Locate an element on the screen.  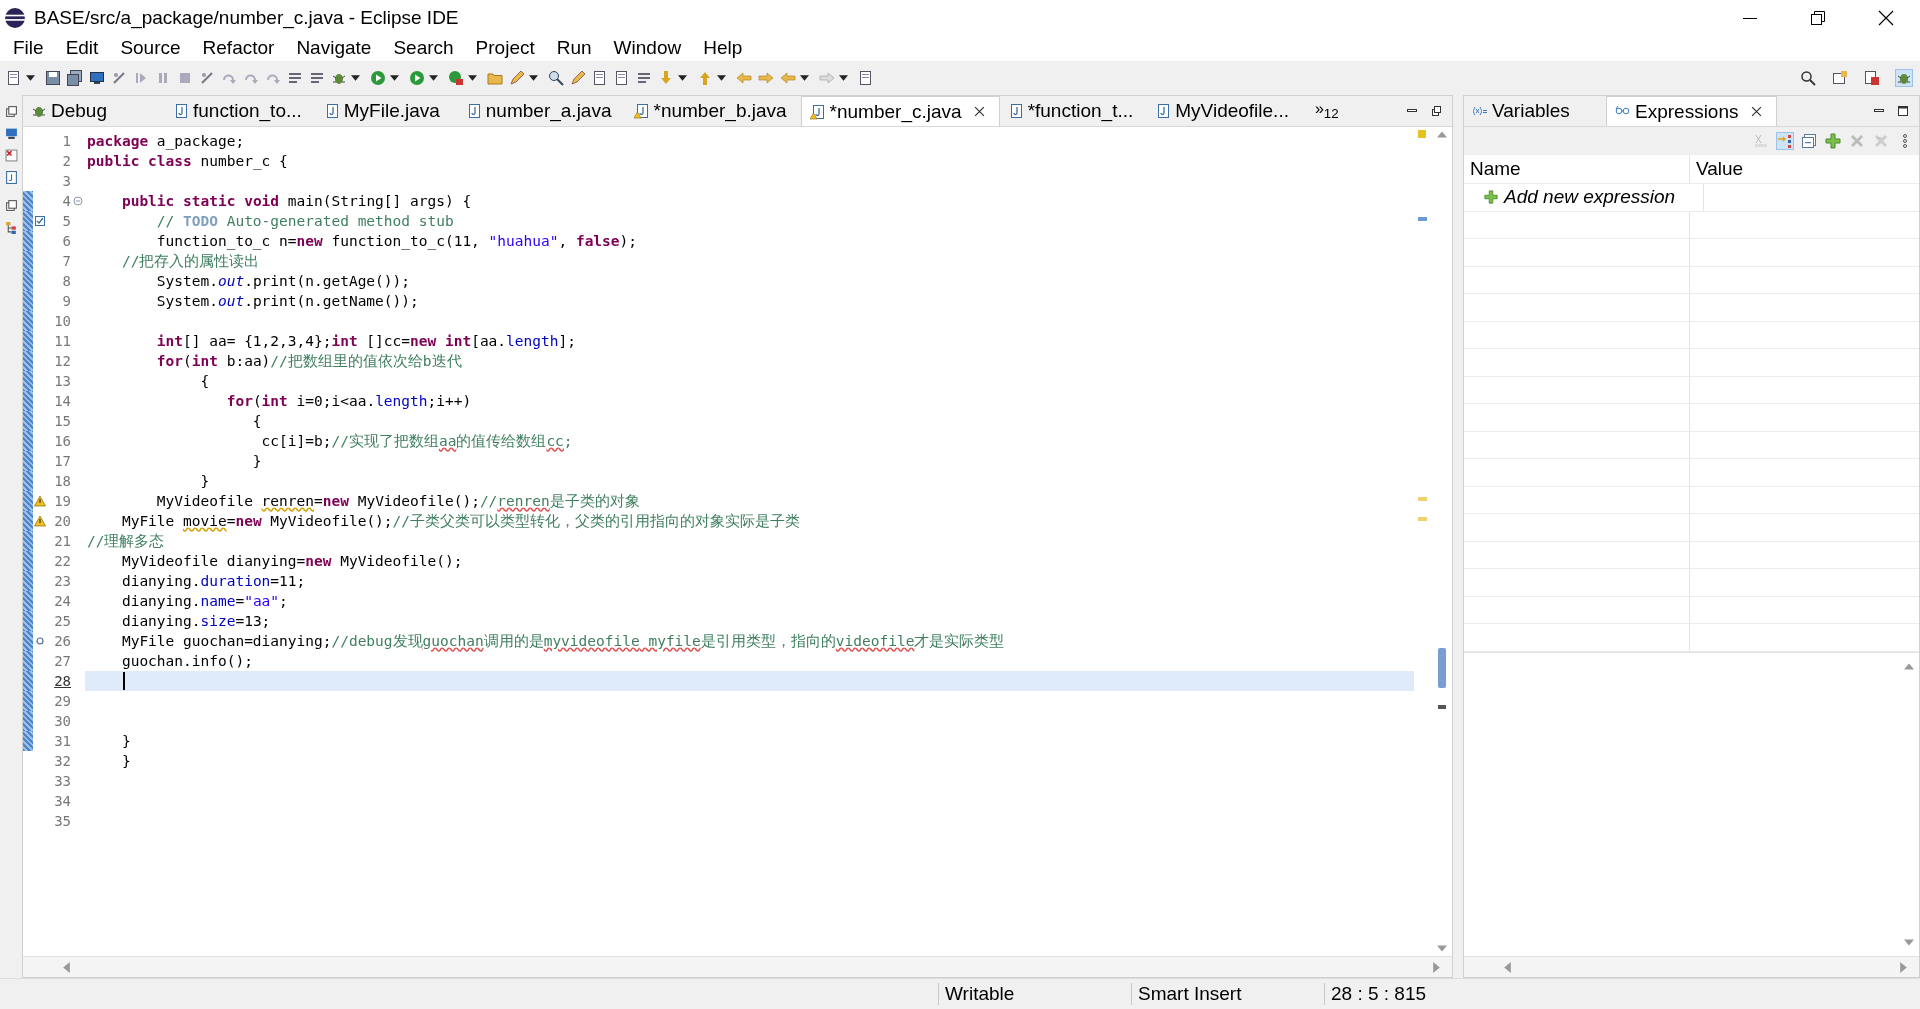
menu-item: Help is located at coordinates (723, 48).